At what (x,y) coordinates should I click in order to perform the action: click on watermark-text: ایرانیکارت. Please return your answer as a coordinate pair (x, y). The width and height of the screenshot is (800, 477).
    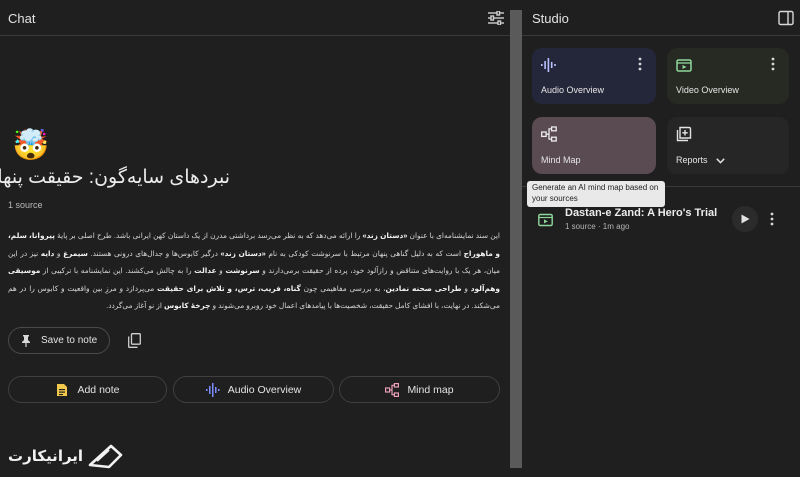
    Looking at the image, I should click on (46, 456).